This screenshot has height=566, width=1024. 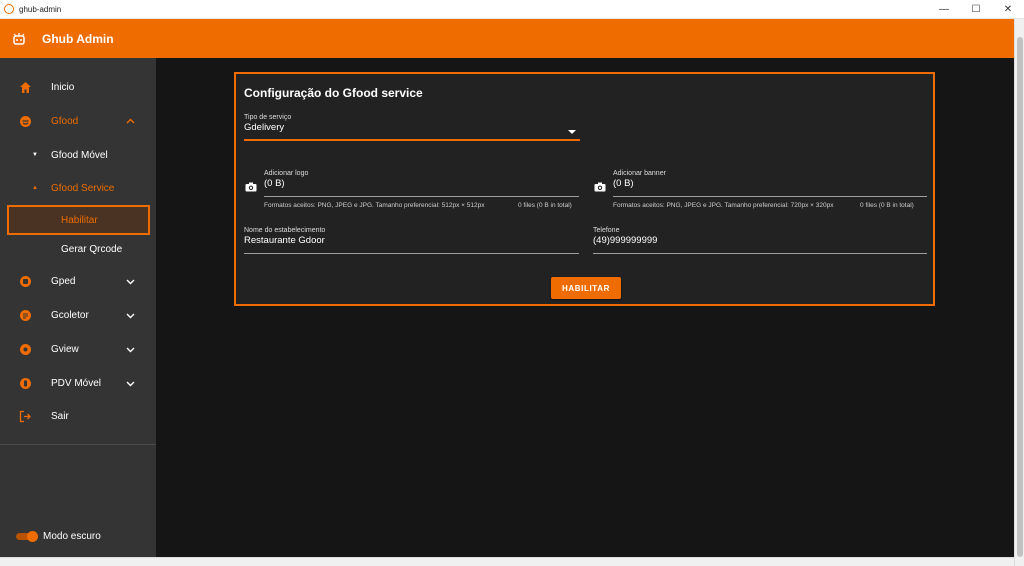 What do you see at coordinates (78, 416) in the screenshot?
I see `sidebar-item-sair: Sair` at bounding box center [78, 416].